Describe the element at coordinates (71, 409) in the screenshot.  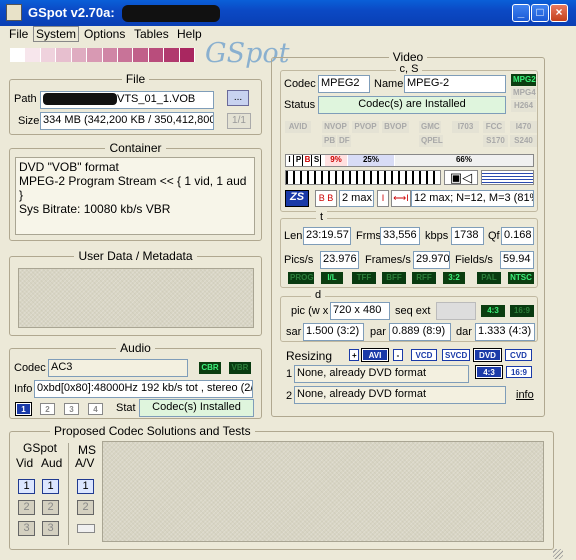
I see `audio-stream-3-button: 3` at that location.